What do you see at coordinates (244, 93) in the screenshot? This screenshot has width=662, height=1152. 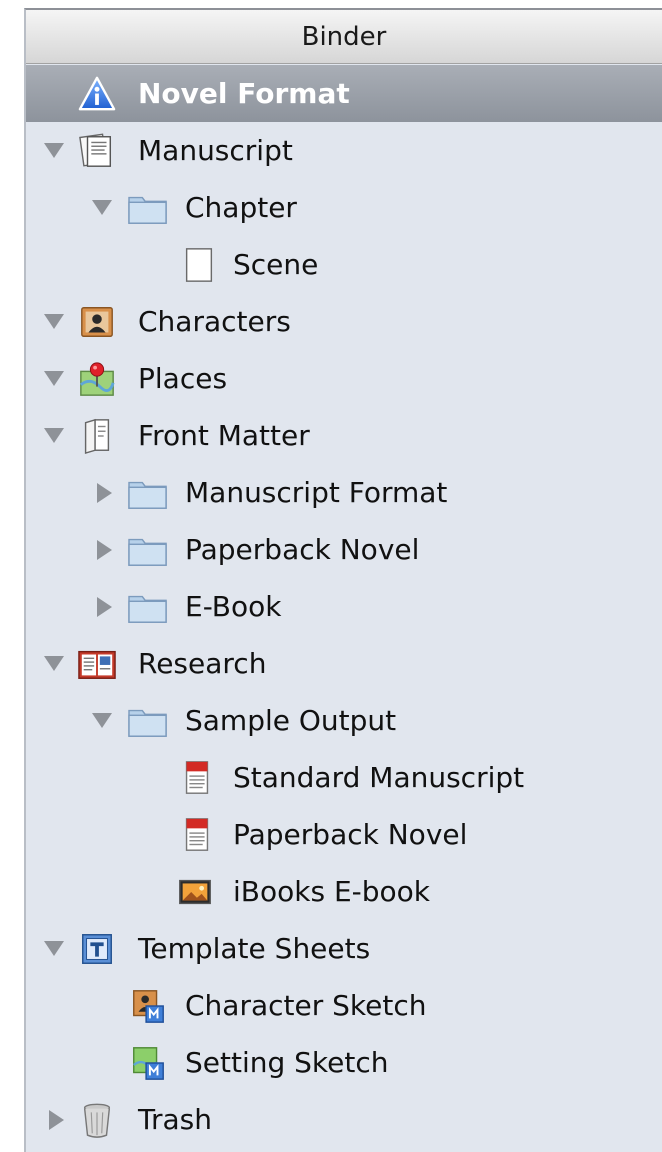 I see `binder-item-label: Novel Format` at bounding box center [244, 93].